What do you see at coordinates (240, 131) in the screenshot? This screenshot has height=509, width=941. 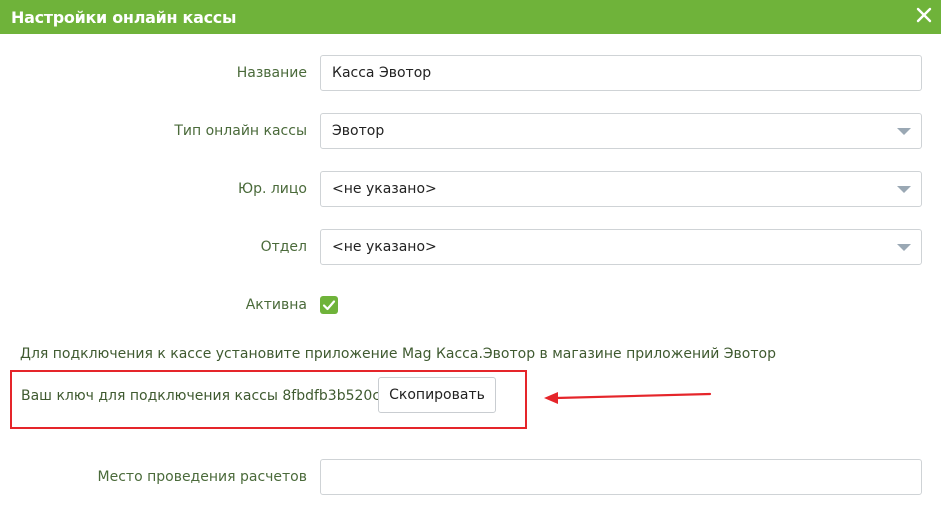 I see `type-label: Тип онлайн кассы` at bounding box center [240, 131].